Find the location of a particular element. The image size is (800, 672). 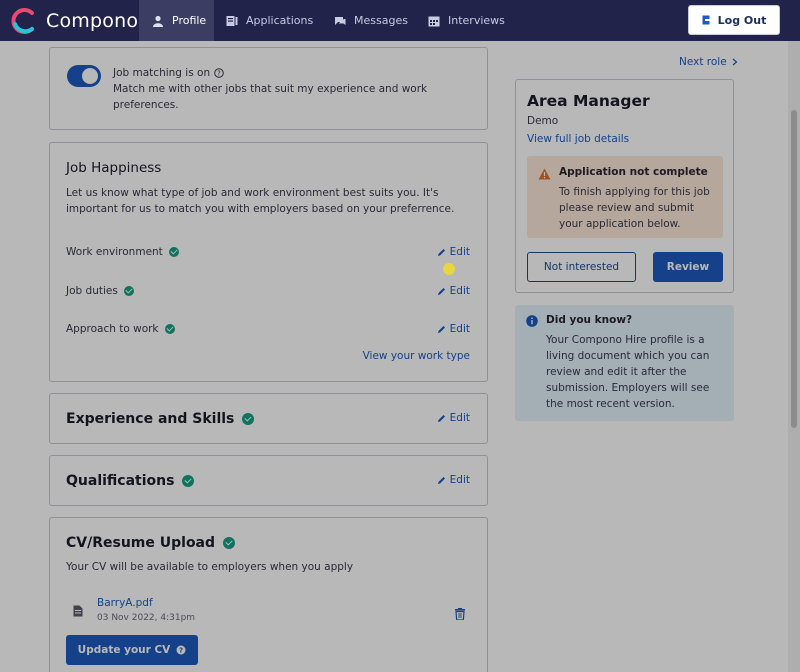

warning-title: Application not complete is located at coordinates (633, 172).